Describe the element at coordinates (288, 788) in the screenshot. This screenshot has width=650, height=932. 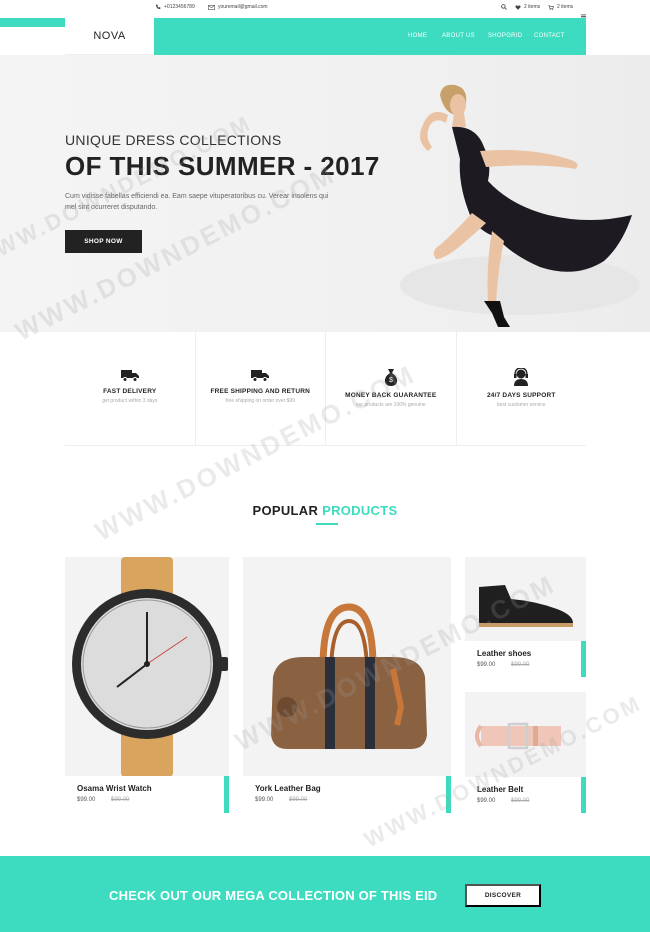
I see `product-name: York Leather Bag` at that location.